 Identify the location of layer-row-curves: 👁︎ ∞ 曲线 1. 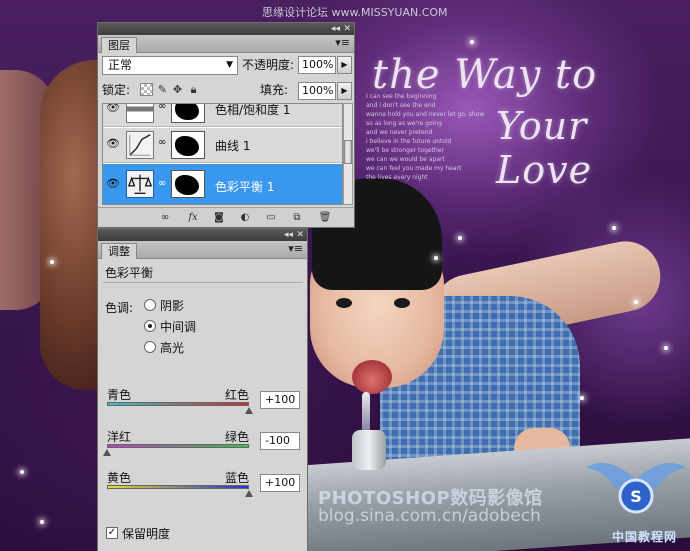
(222, 145).